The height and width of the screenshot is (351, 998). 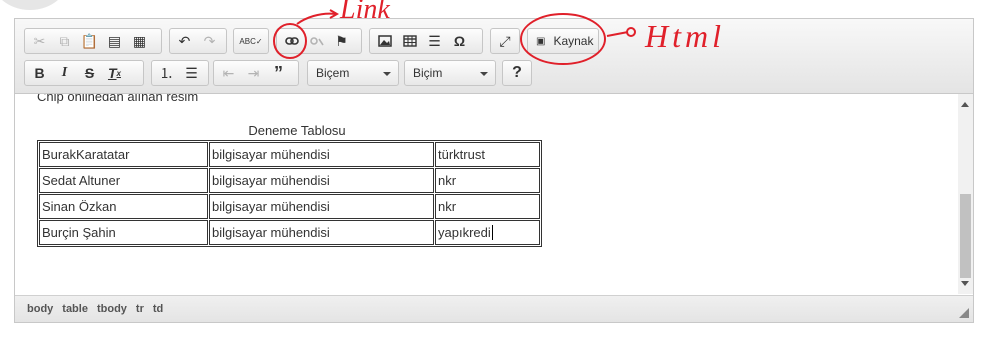 I want to click on redo-icon: ↷, so click(x=209, y=41).